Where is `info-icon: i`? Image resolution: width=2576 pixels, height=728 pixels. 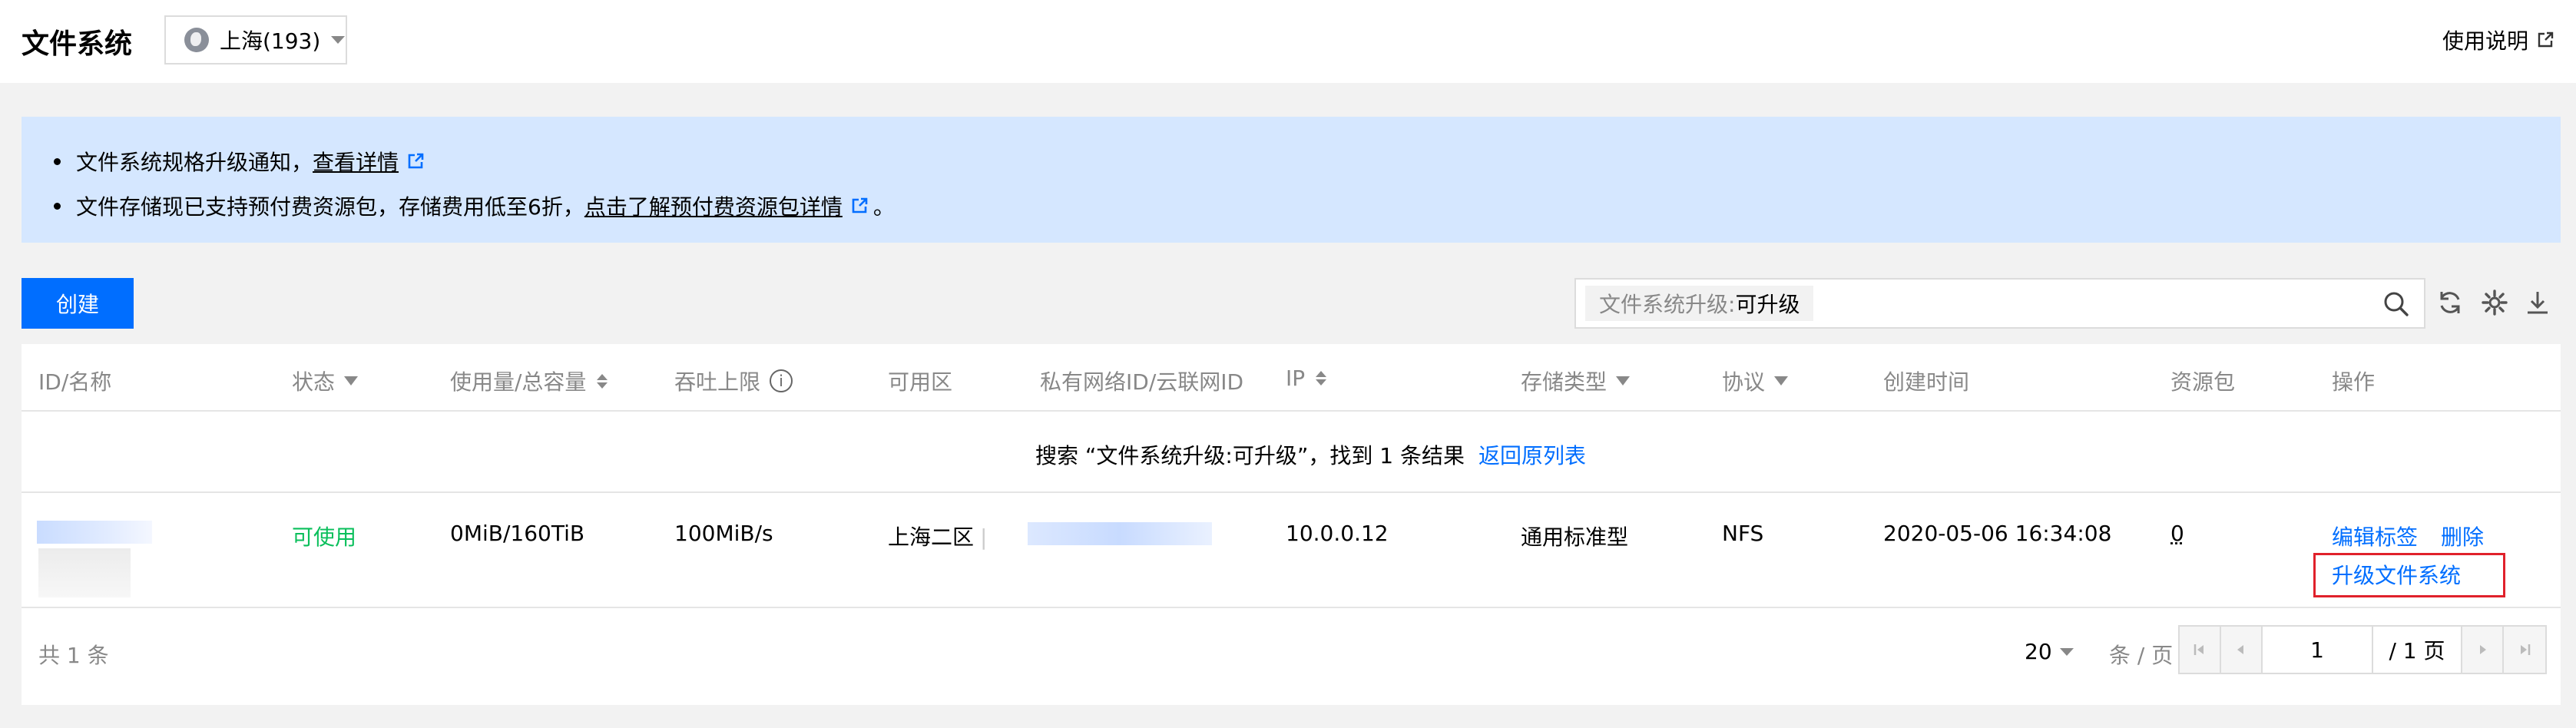
info-icon: i is located at coordinates (782, 380).